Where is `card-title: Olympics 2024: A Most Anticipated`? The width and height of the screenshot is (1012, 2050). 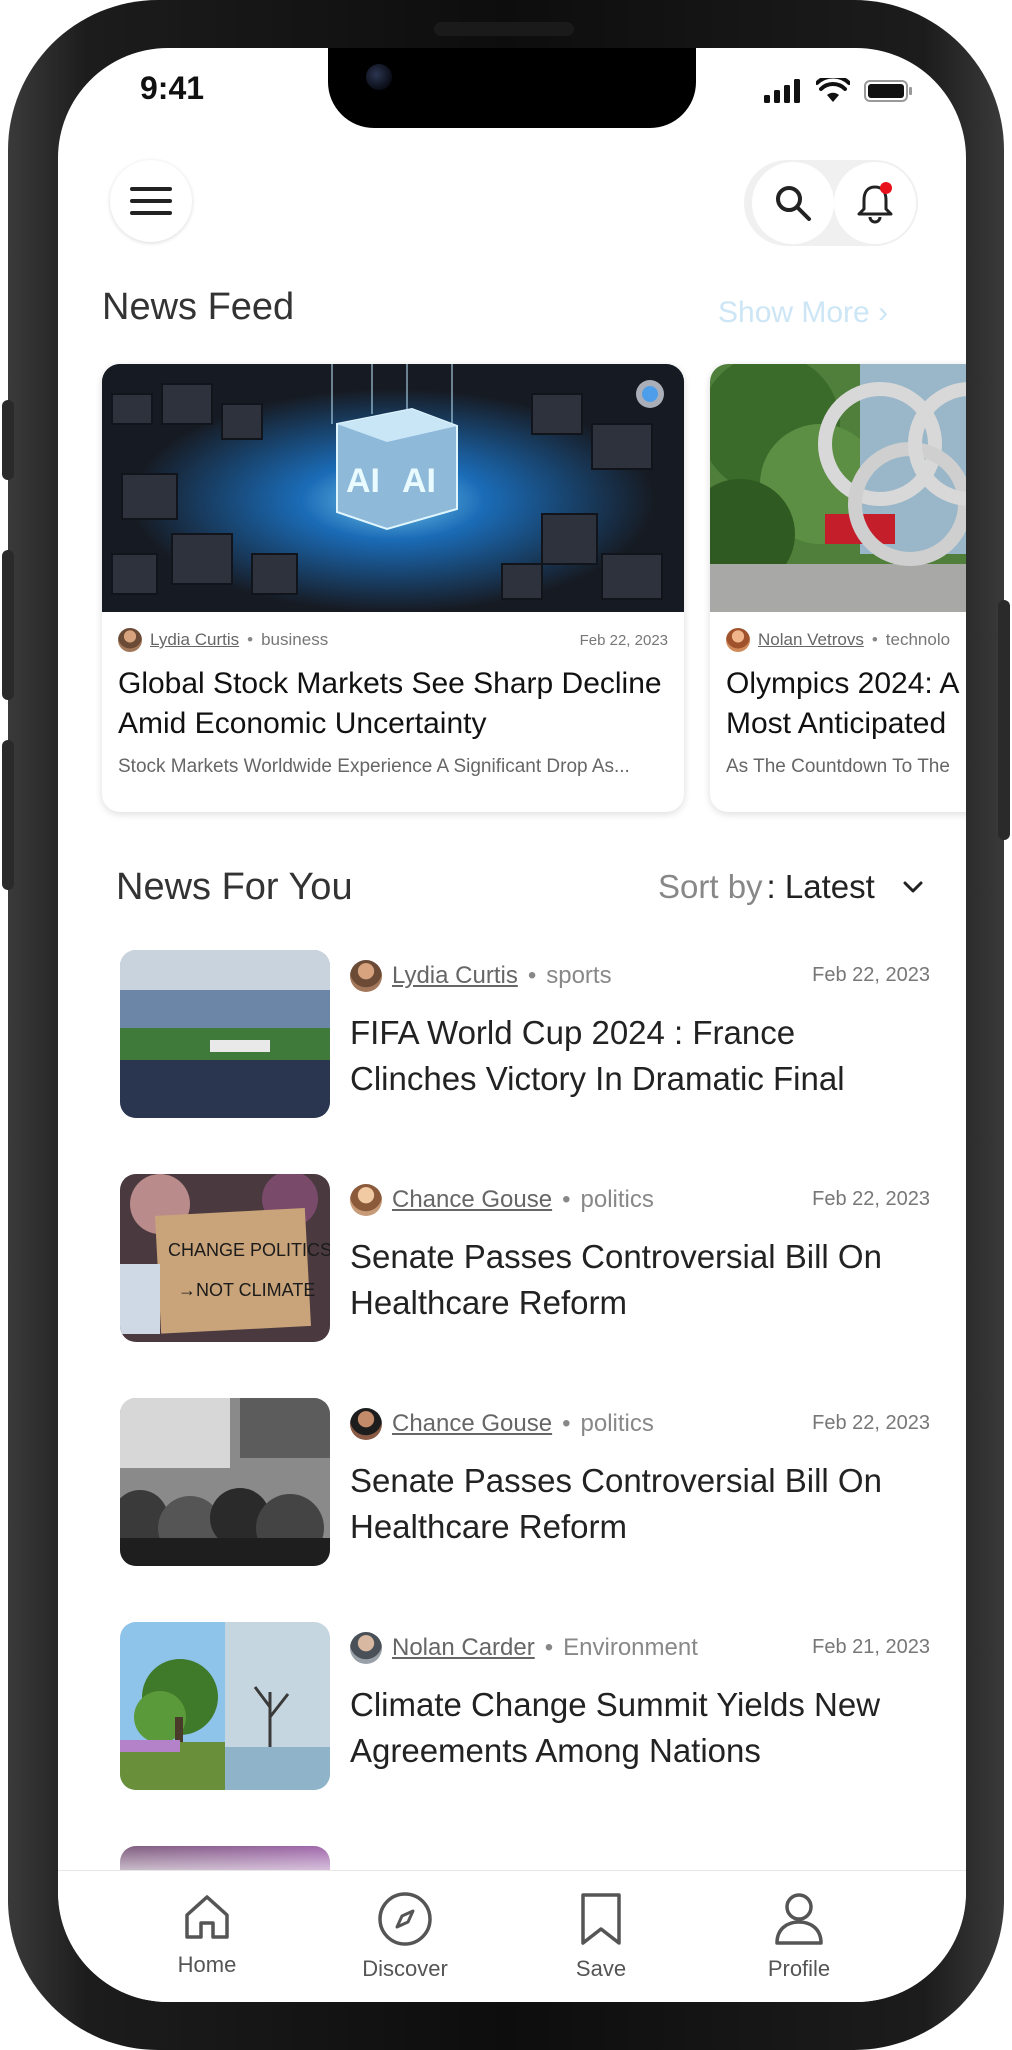
card-title: Olympics 2024: A Most Anticipated is located at coordinates (842, 703).